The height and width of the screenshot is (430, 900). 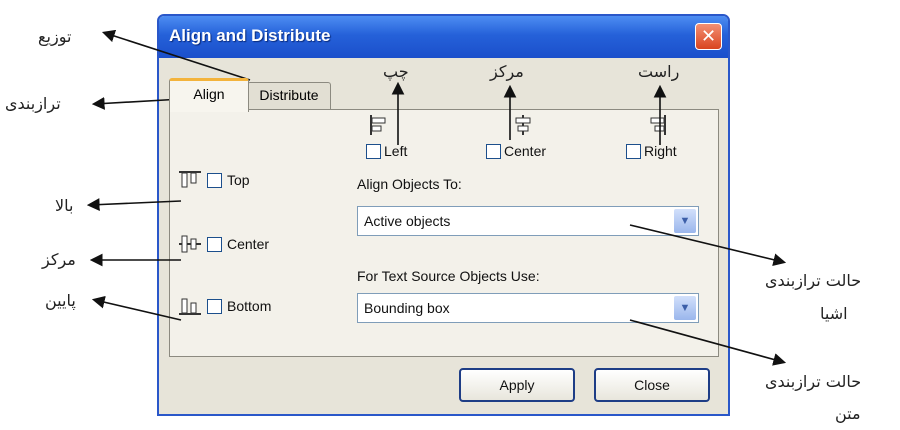 What do you see at coordinates (55, 36) in the screenshot?
I see `annotation-distribute: توزیع` at bounding box center [55, 36].